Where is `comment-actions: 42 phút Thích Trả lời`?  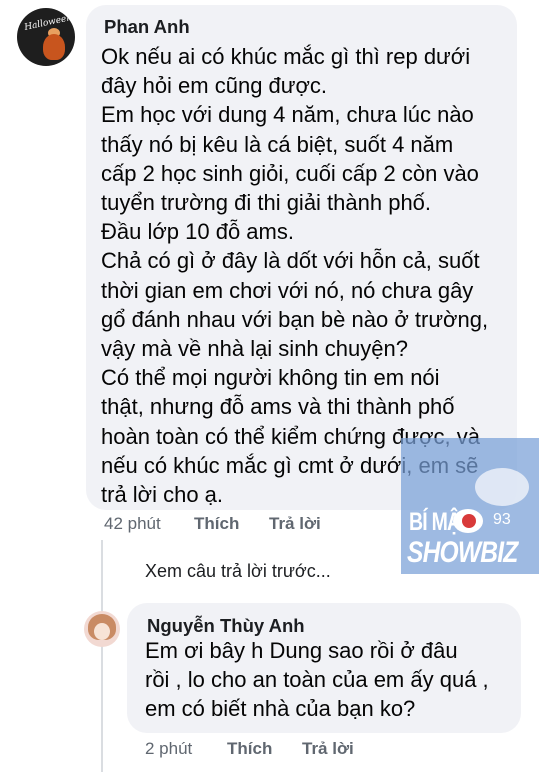 comment-actions: 42 phút Thích Trả lời is located at coordinates (212, 524).